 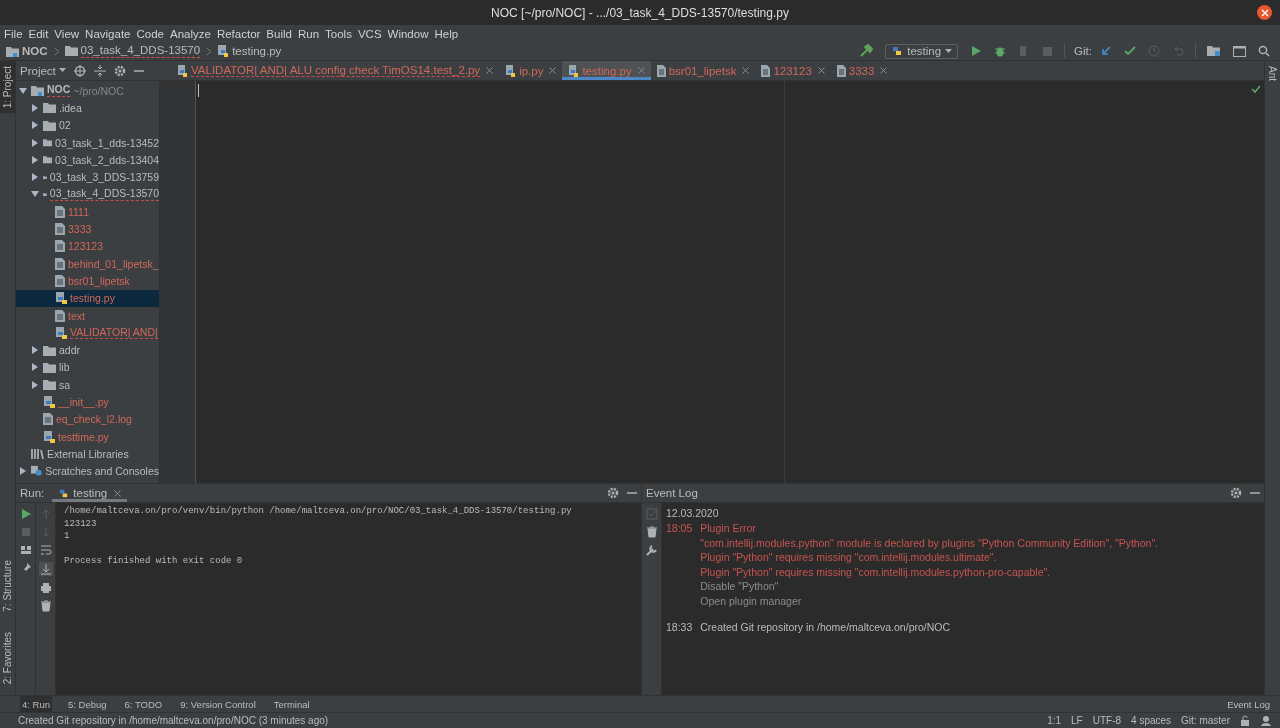 What do you see at coordinates (87, 419) in the screenshot?
I see `tree-item: eq_check_l2.log` at bounding box center [87, 419].